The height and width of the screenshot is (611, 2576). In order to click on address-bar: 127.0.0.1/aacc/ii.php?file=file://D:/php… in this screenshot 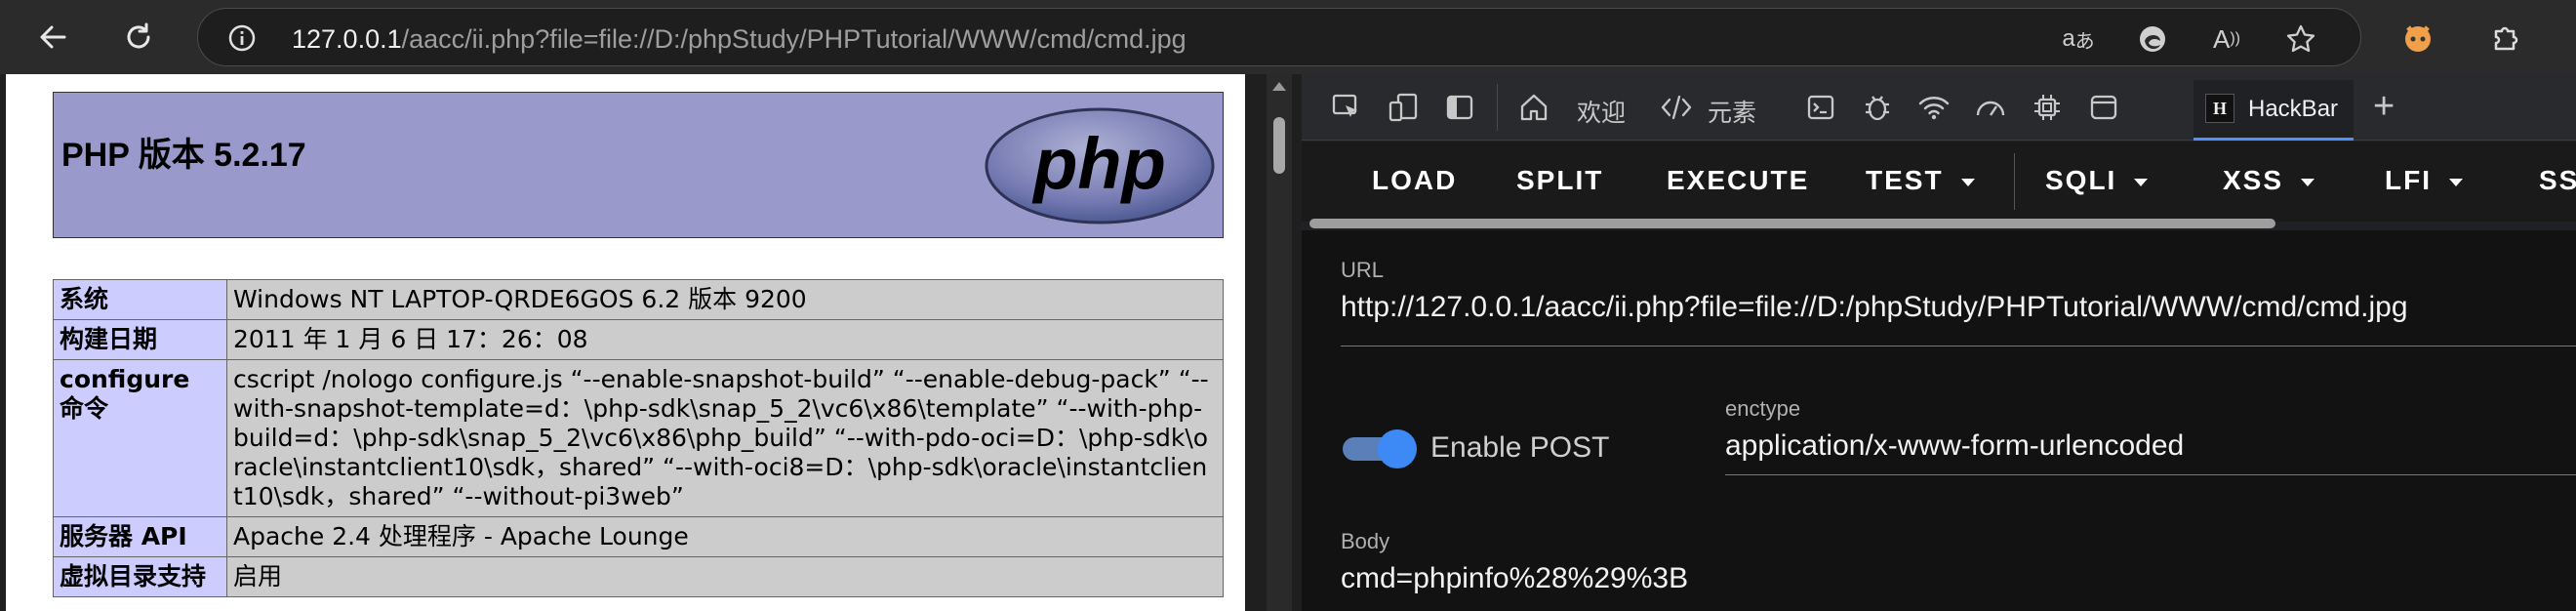, I will do `click(1279, 37)`.